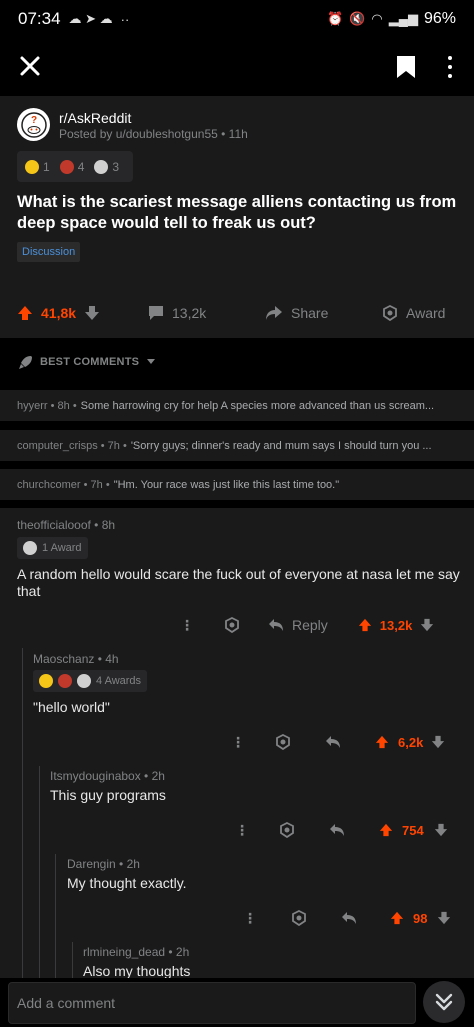  What do you see at coordinates (439, 18) in the screenshot?
I see `battery-level: 96%` at bounding box center [439, 18].